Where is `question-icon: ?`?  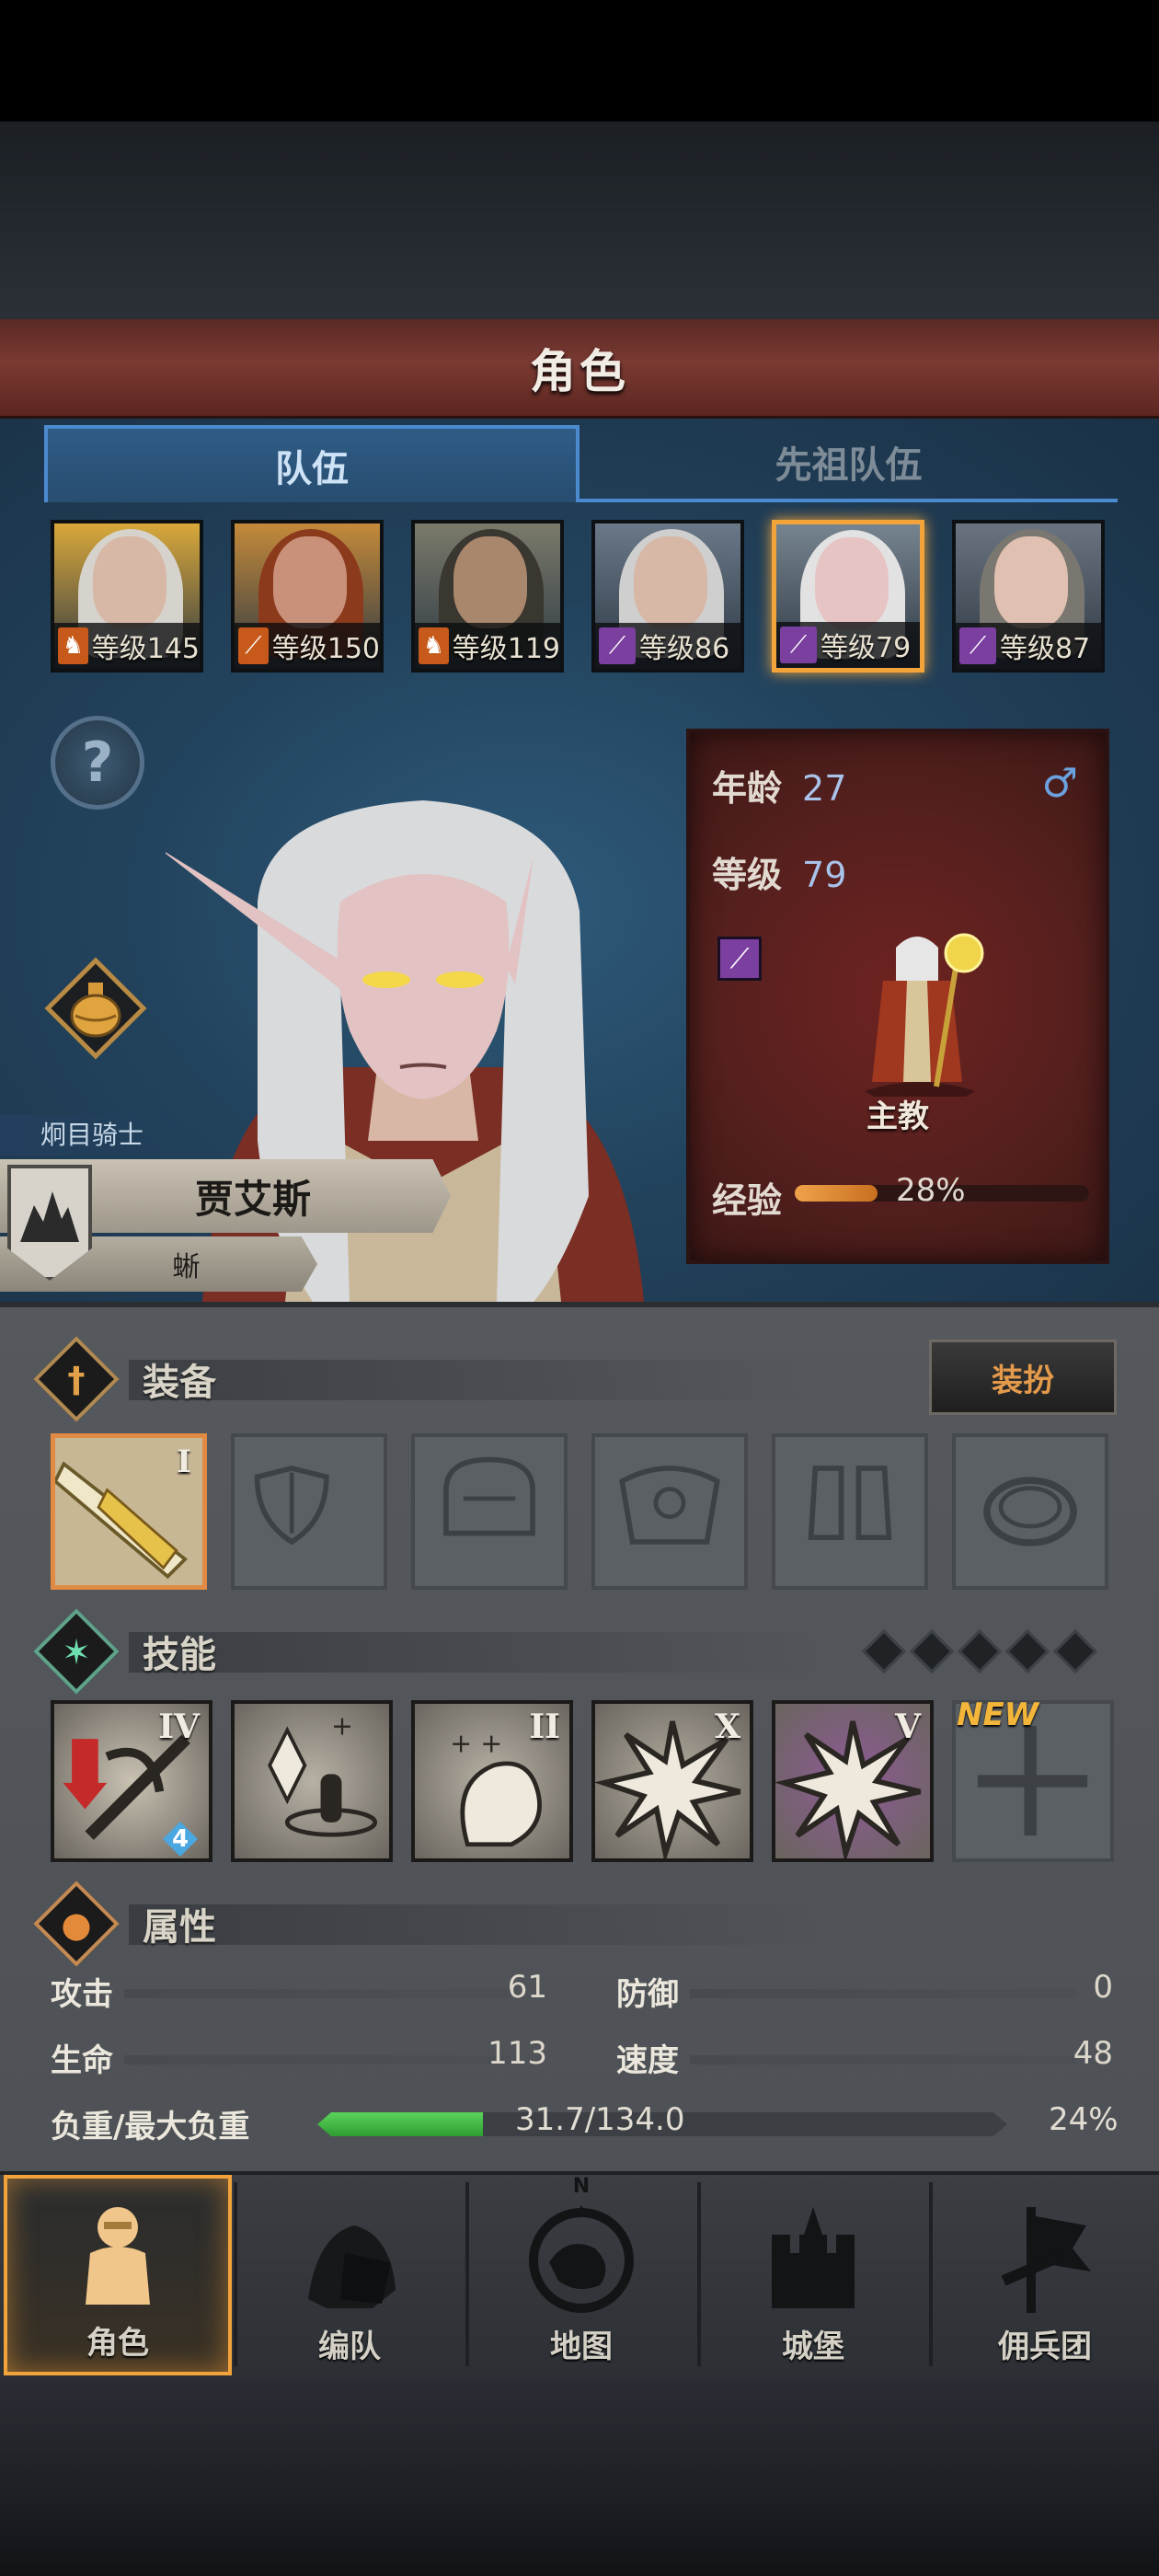 question-icon: ? is located at coordinates (97, 762).